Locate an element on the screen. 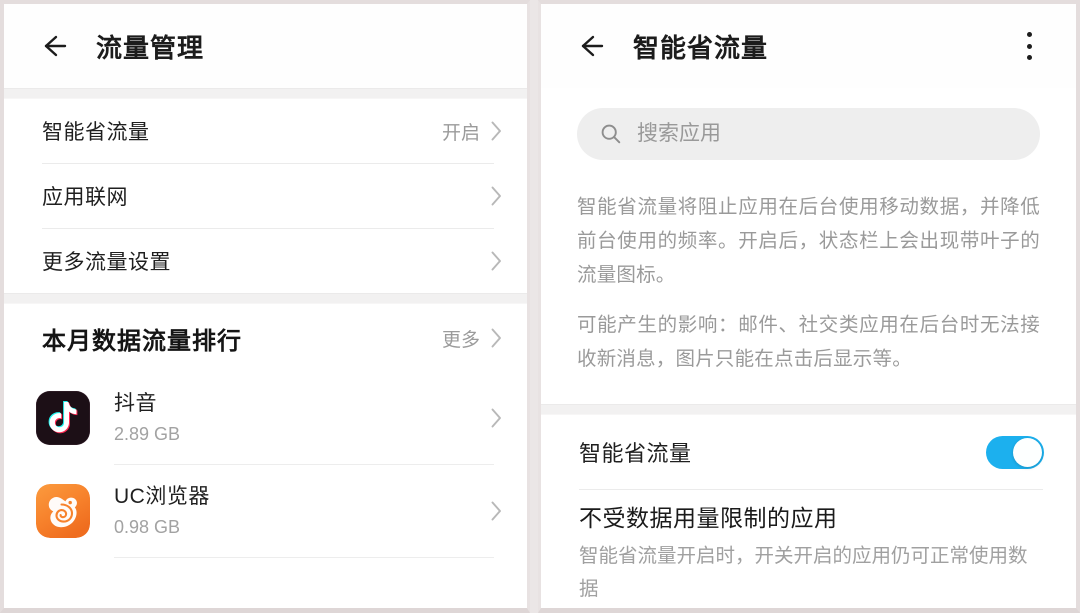 The height and width of the screenshot is (613, 1080). description-paragraph-2: 可能产生的影响：邮件、社交类应用在后台时无法接收新消息，图片只能在点击后显示等。 is located at coordinates (808, 342).